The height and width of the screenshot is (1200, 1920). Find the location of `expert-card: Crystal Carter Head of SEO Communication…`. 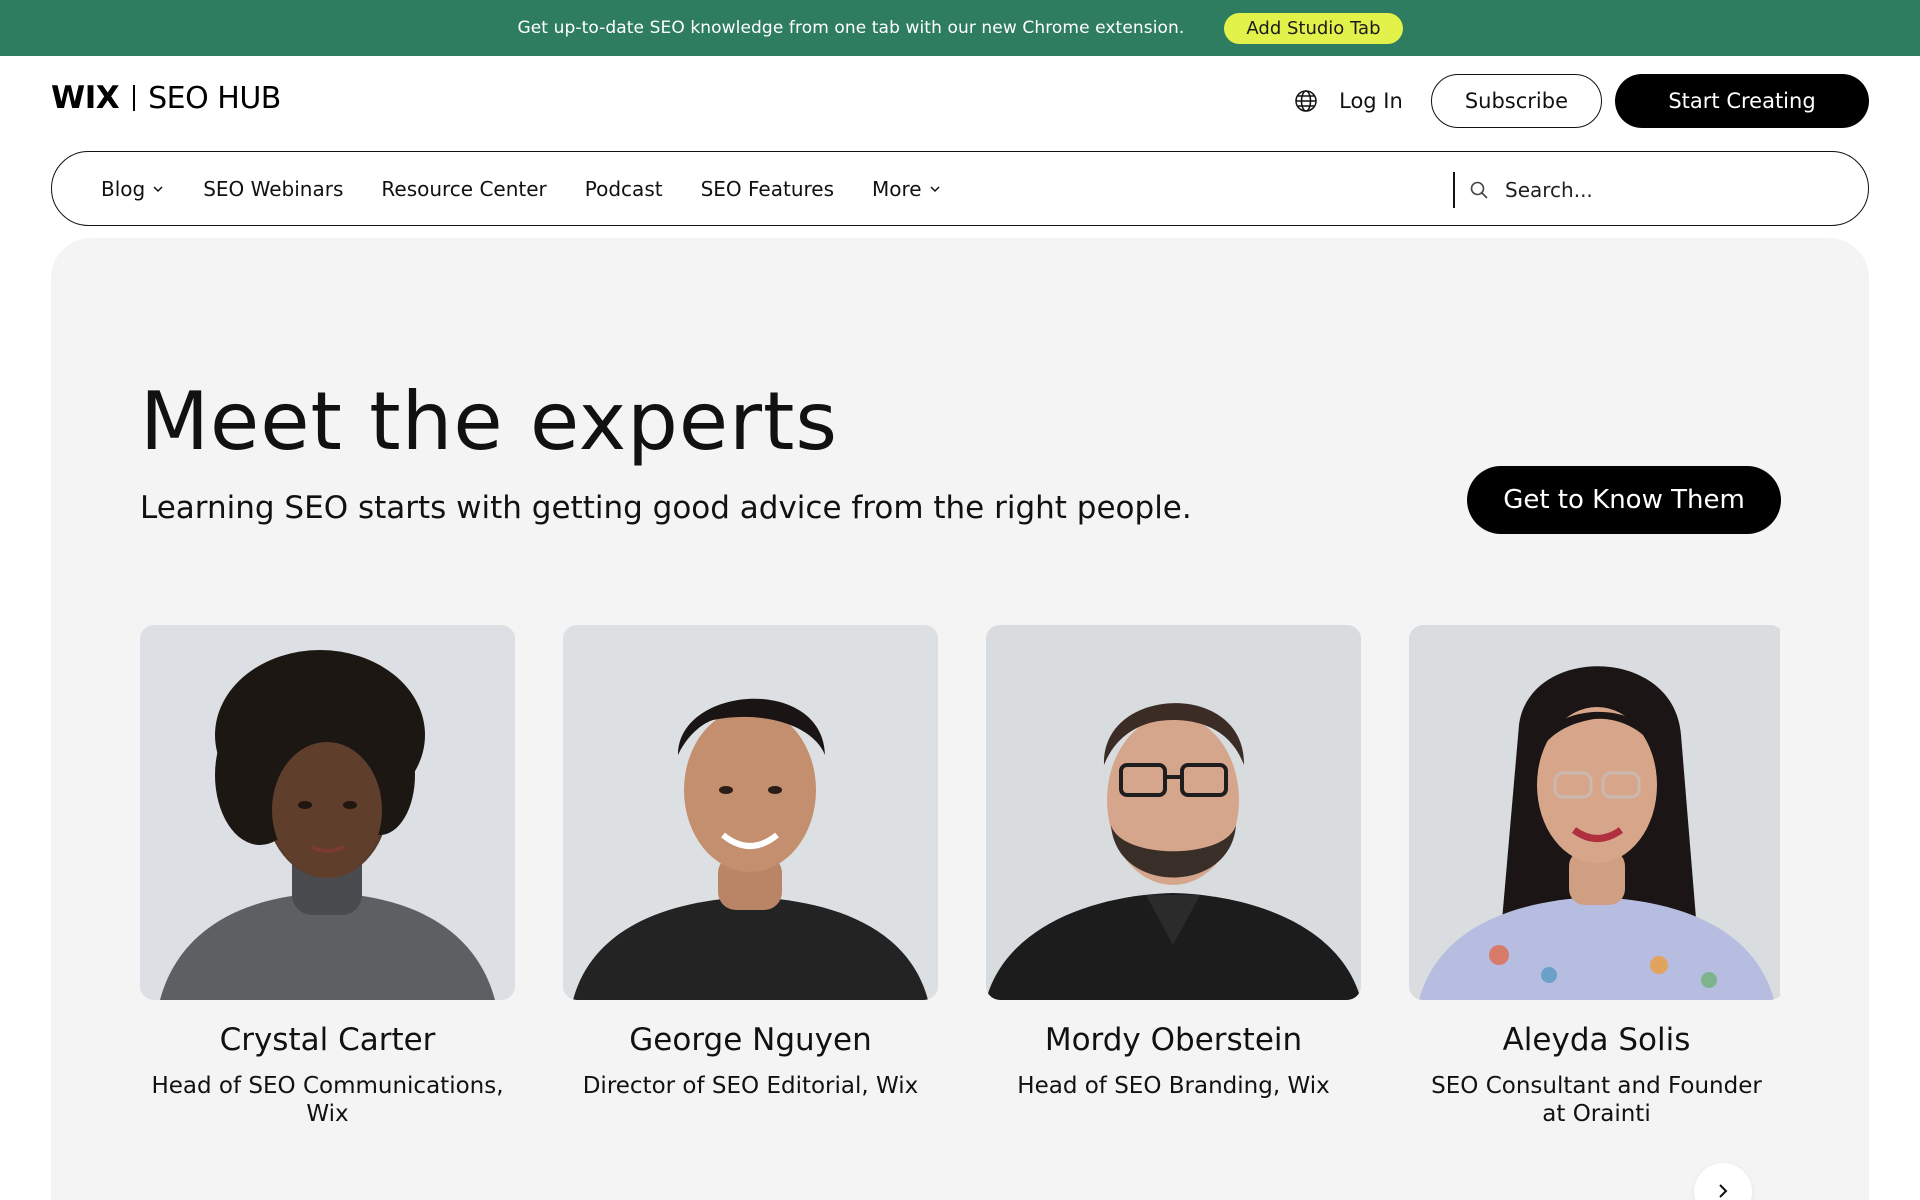

expert-card: Crystal Carter Head of SEO Communication… is located at coordinates (327, 876).